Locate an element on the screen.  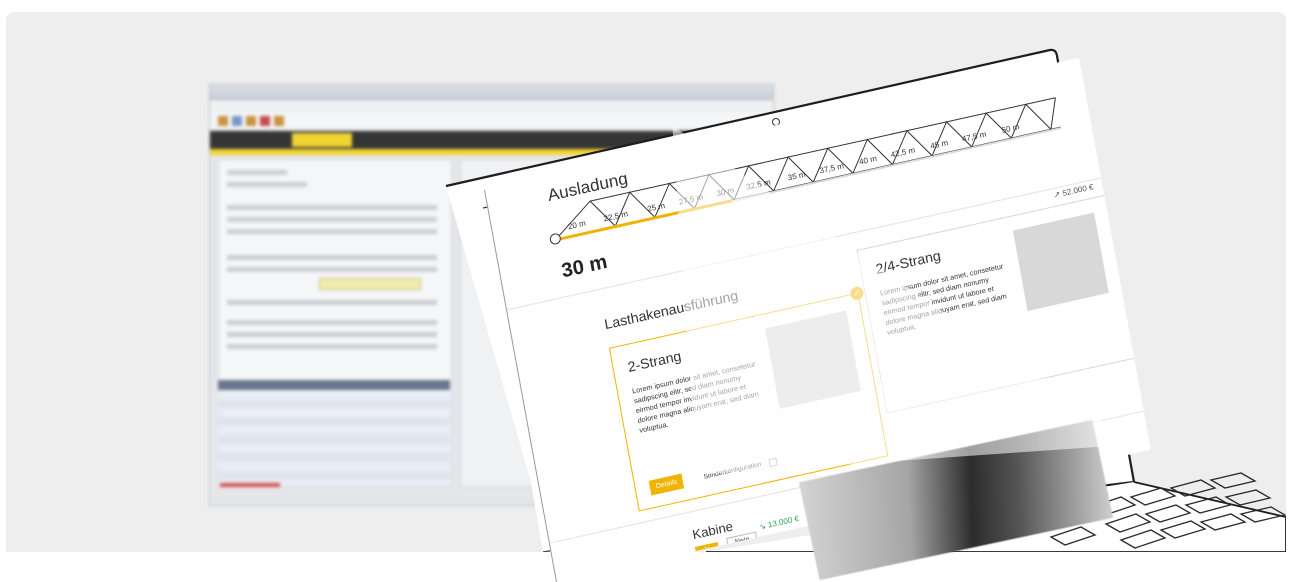
option-title: 2/4-Strang is located at coordinates (908, 262).